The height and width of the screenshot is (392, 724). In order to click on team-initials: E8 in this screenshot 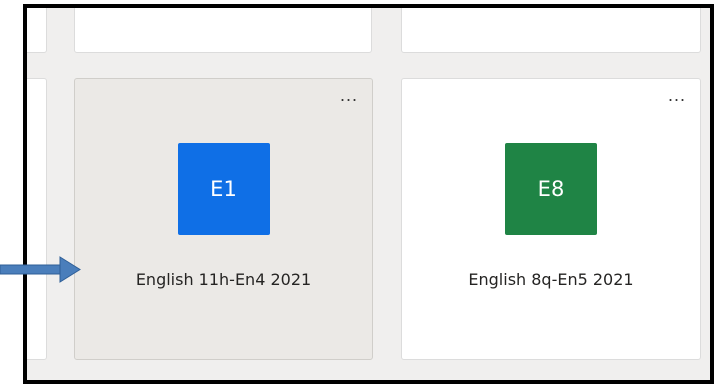, I will do `click(551, 189)`.